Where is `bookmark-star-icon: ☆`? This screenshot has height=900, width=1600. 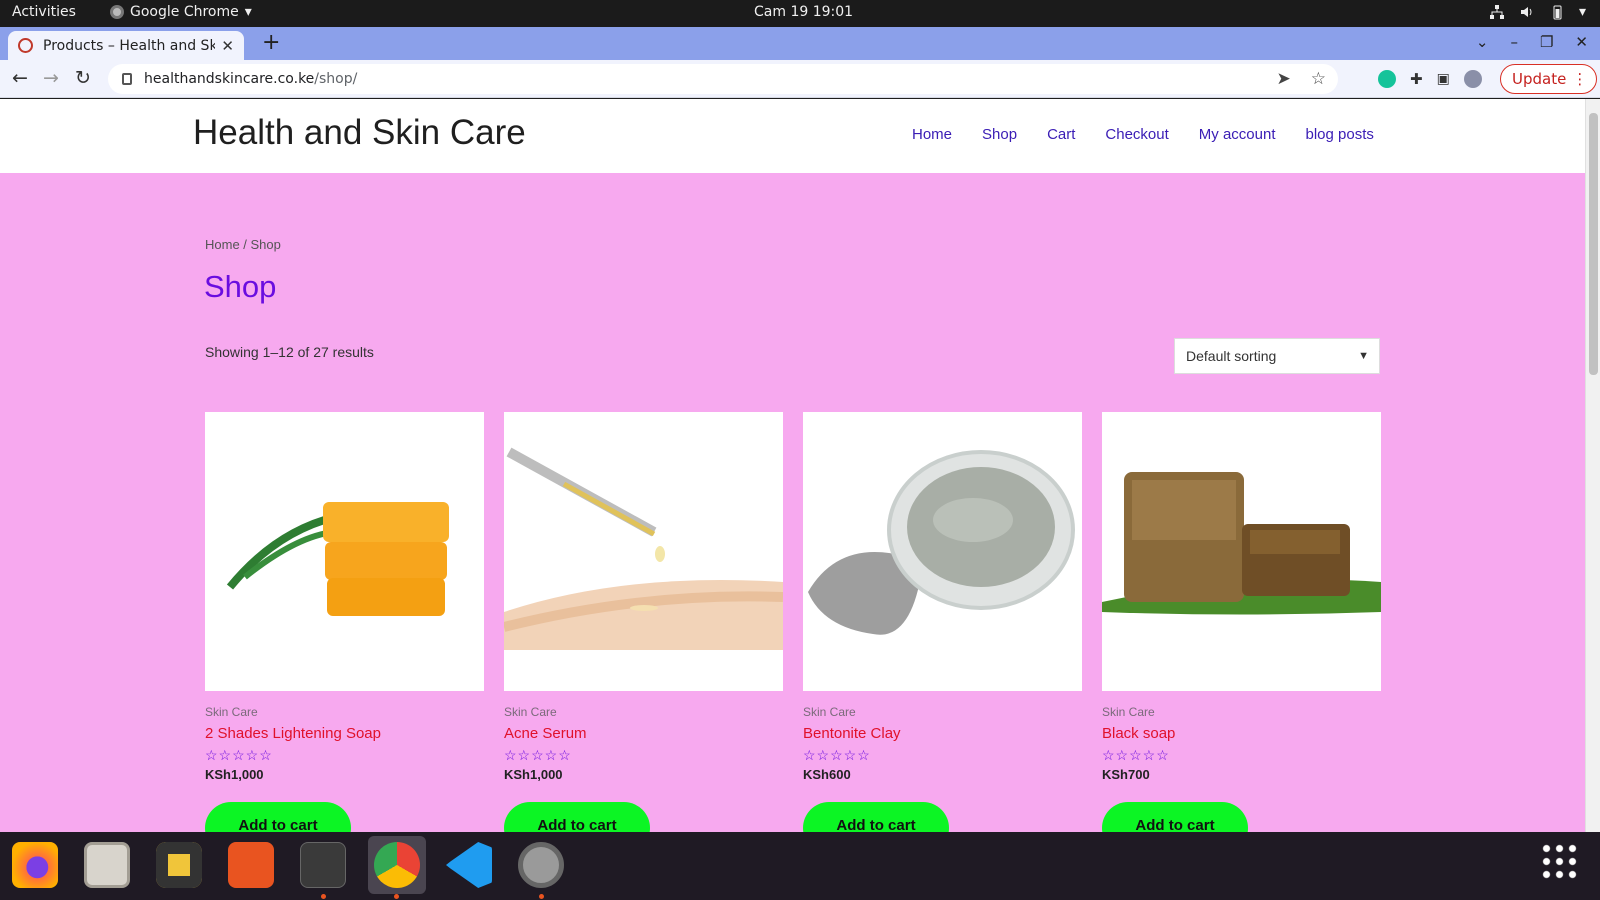
bookmark-star-icon: ☆ is located at coordinates (1318, 79).